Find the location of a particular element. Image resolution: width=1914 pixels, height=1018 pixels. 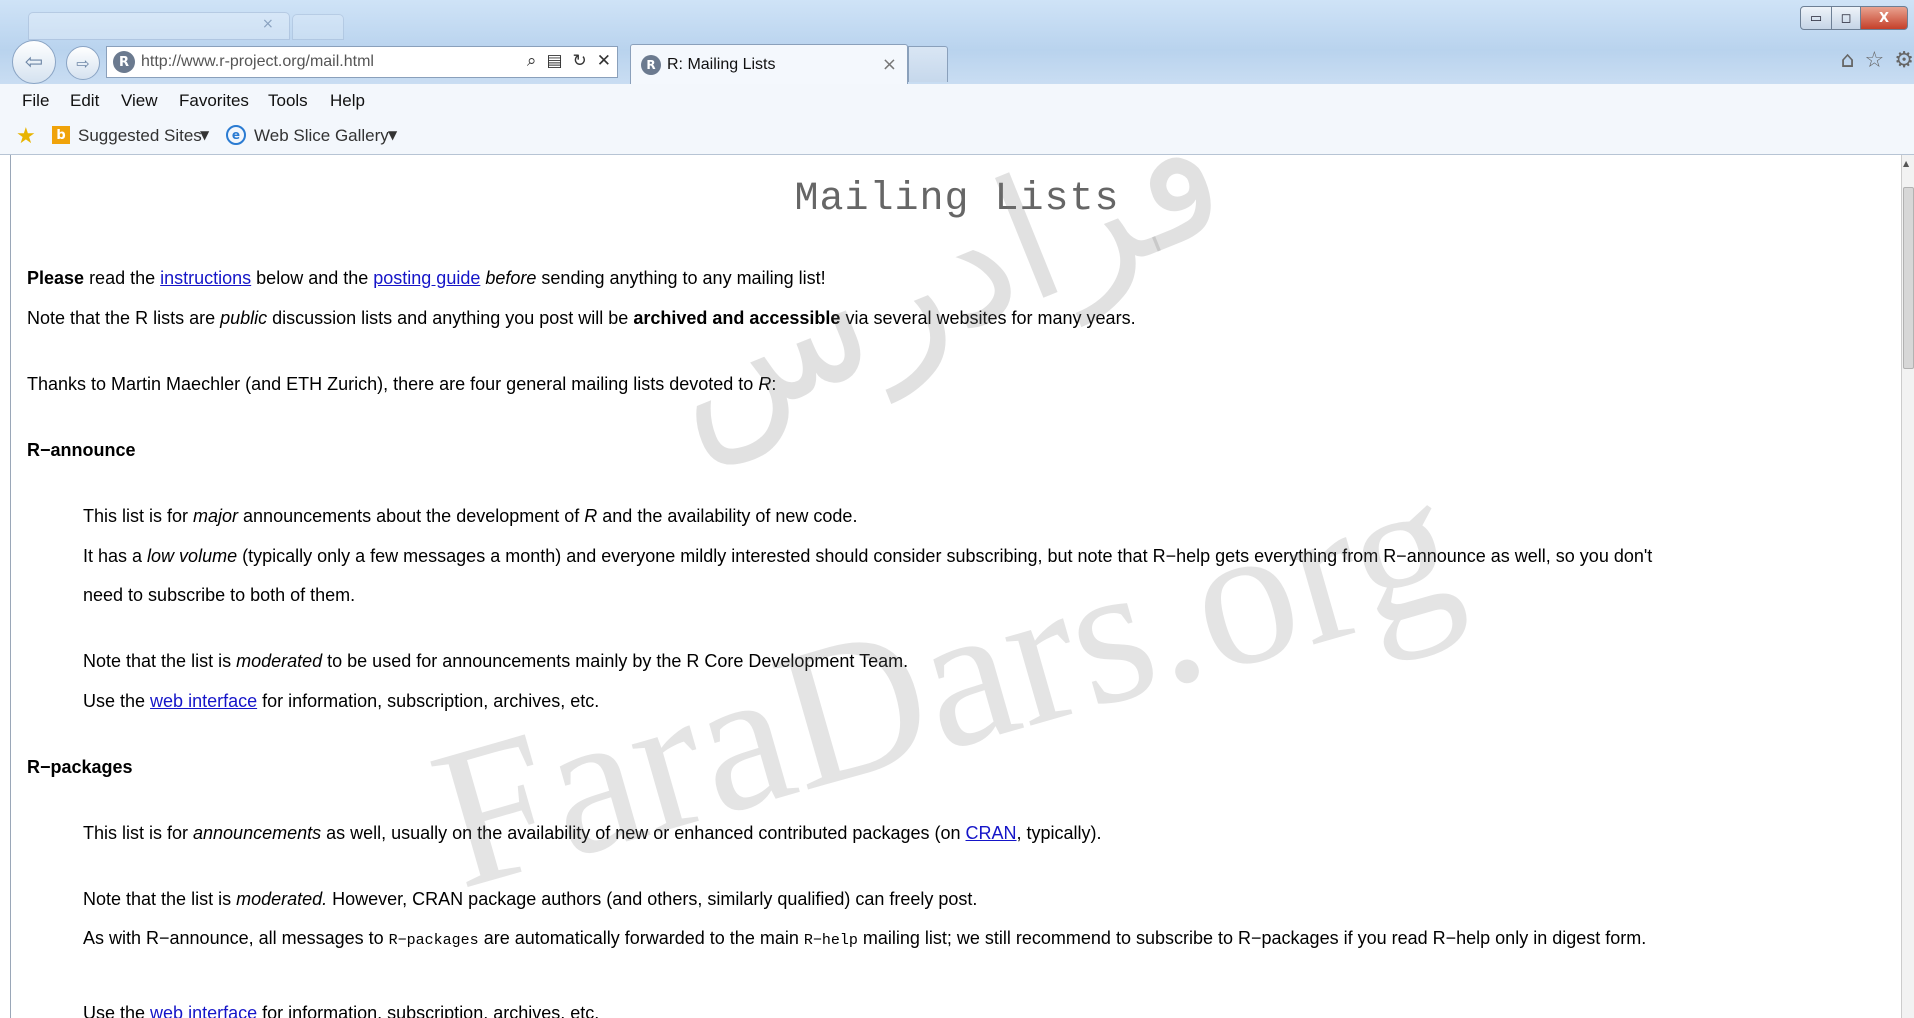

r-help-code: R−help is located at coordinates (830, 940).